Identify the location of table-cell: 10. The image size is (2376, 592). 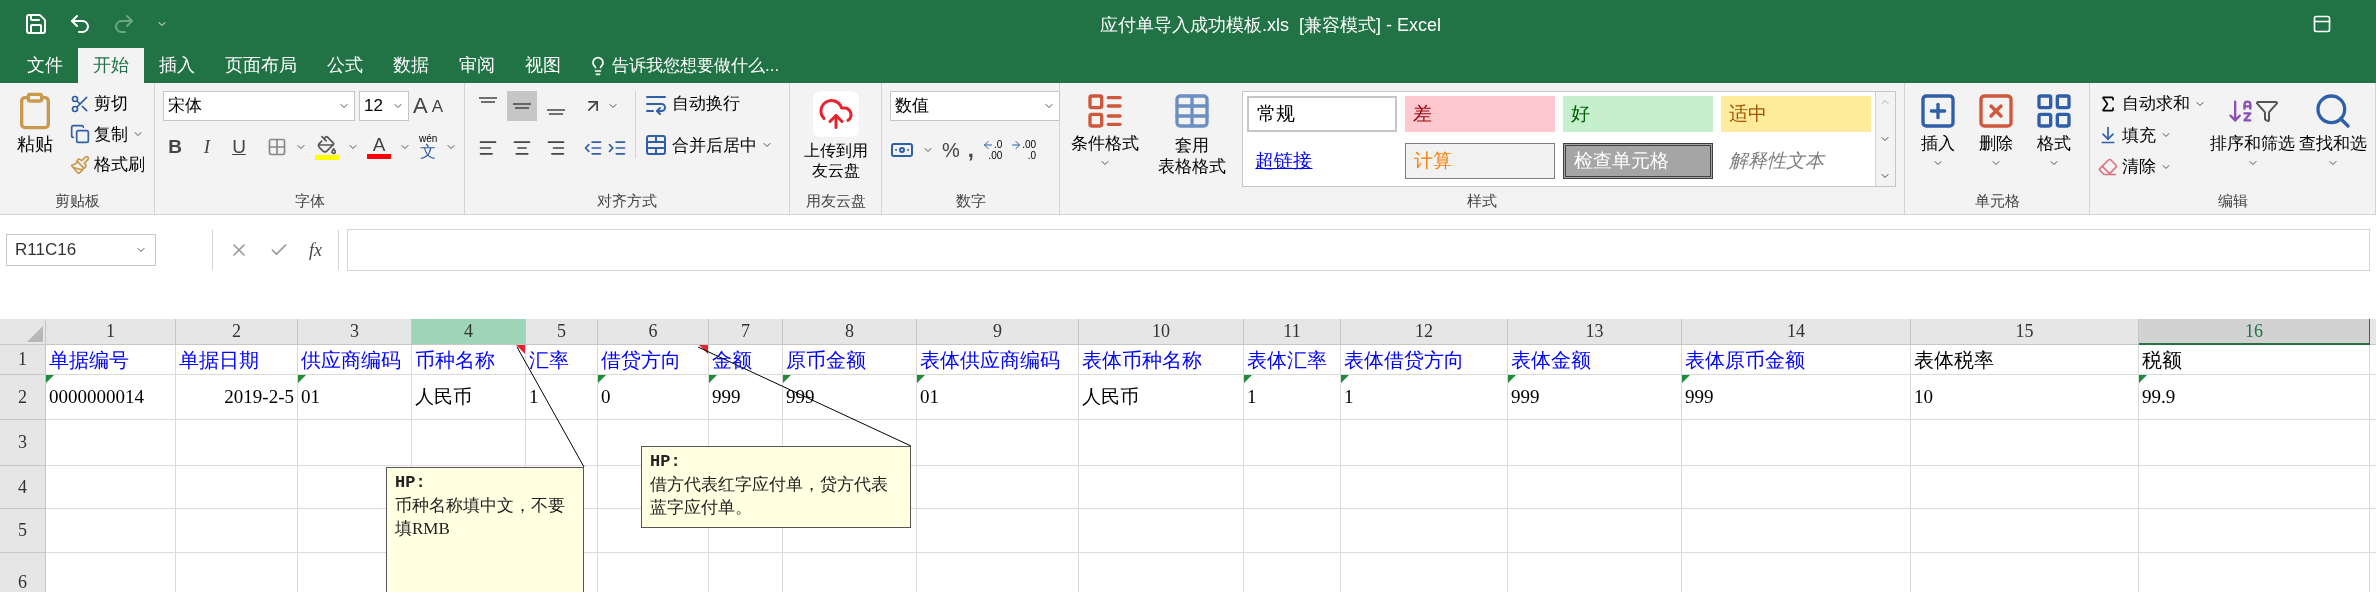
(2025, 397).